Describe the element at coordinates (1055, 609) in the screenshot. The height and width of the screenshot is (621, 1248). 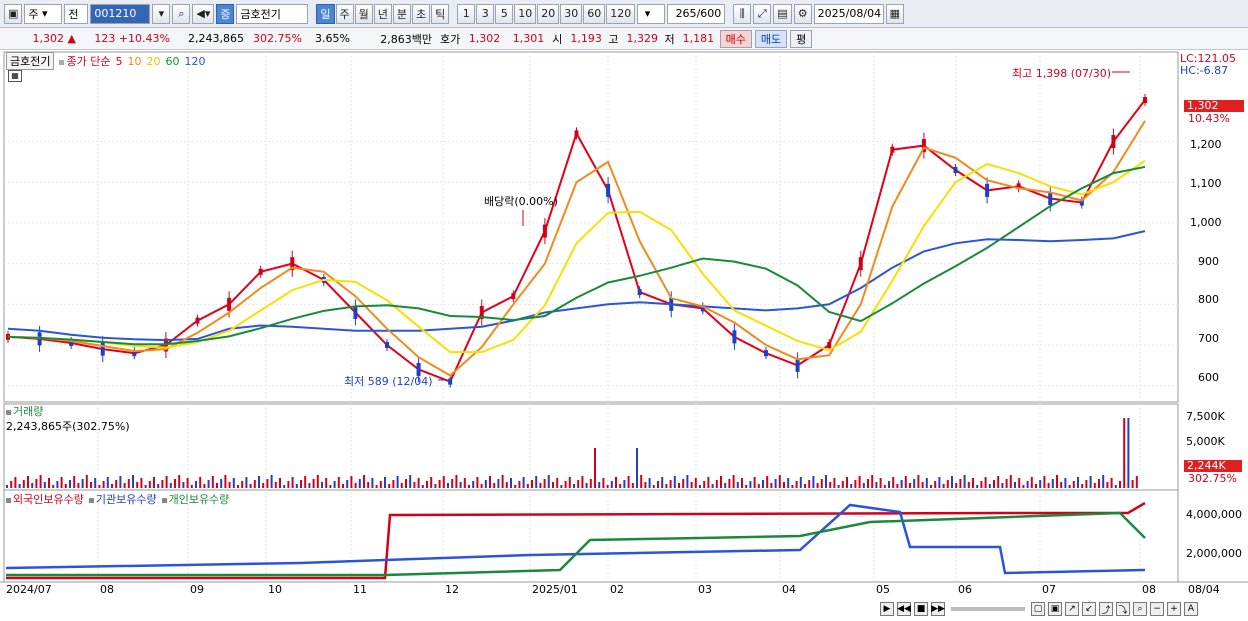
I see `tool-icon-2: ▣` at that location.